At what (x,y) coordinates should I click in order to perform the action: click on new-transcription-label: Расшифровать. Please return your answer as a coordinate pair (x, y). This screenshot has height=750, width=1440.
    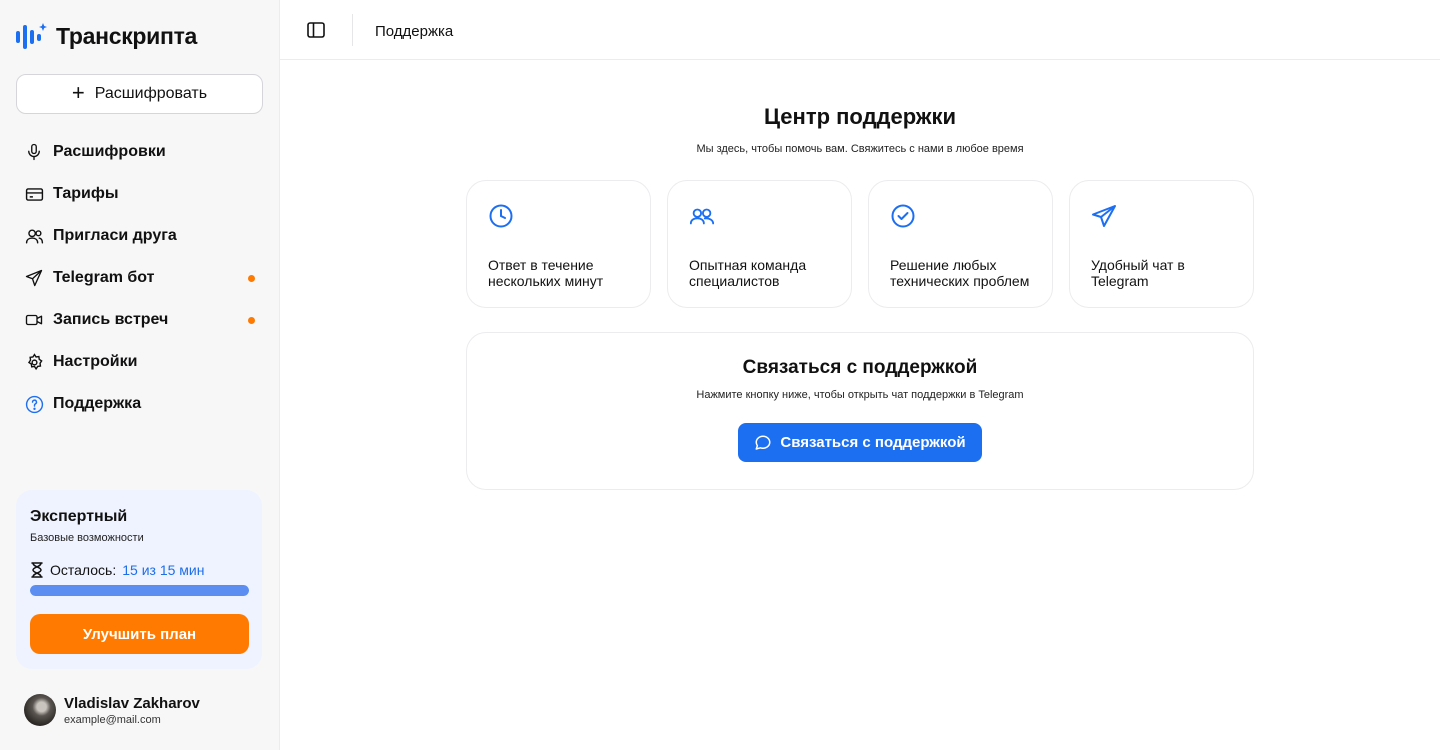
    Looking at the image, I should click on (151, 93).